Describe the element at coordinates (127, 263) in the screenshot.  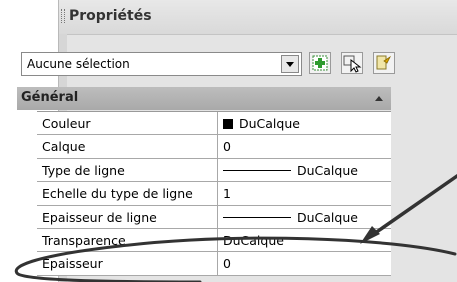
I see `property-name: Epaisseur` at that location.